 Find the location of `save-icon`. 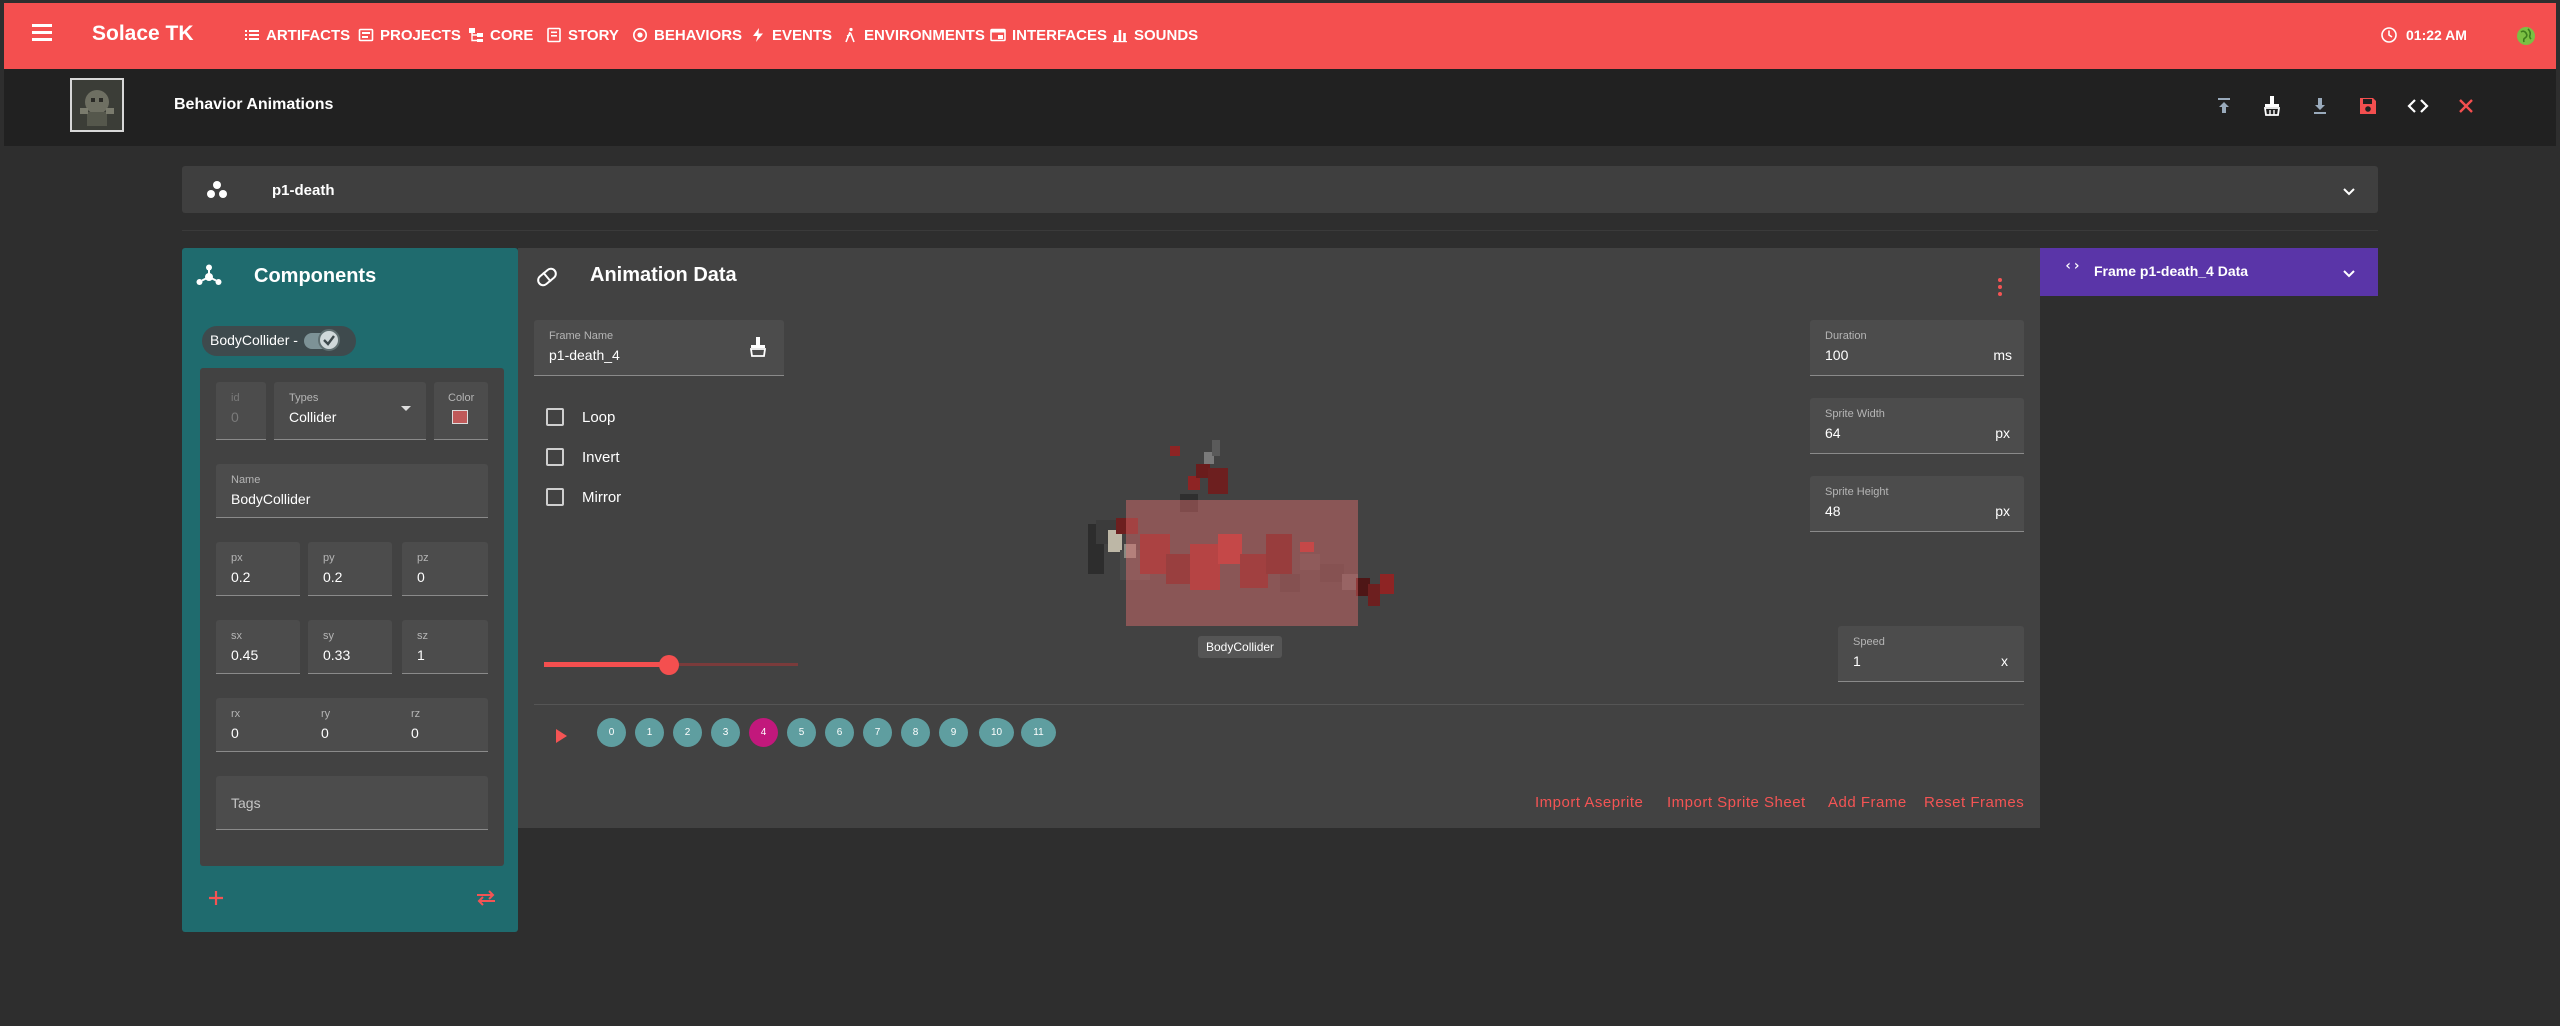

save-icon is located at coordinates (2368, 106).